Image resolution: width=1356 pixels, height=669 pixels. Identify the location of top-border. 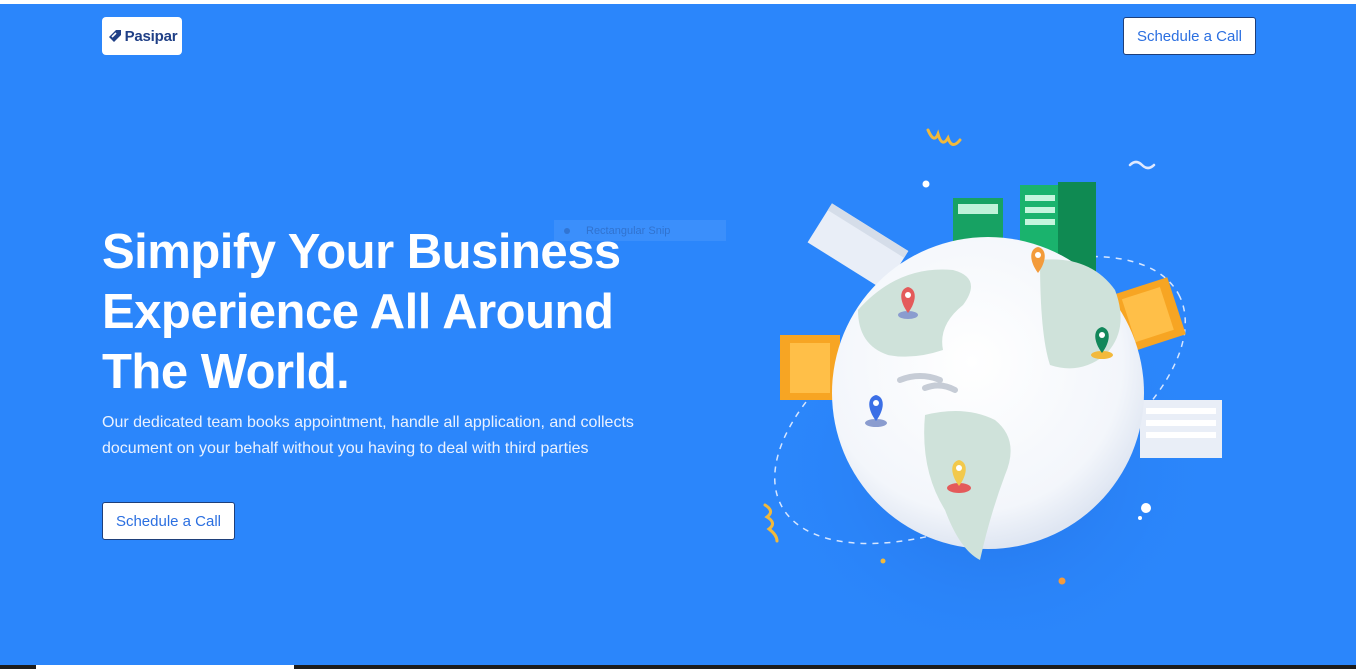
(678, 2).